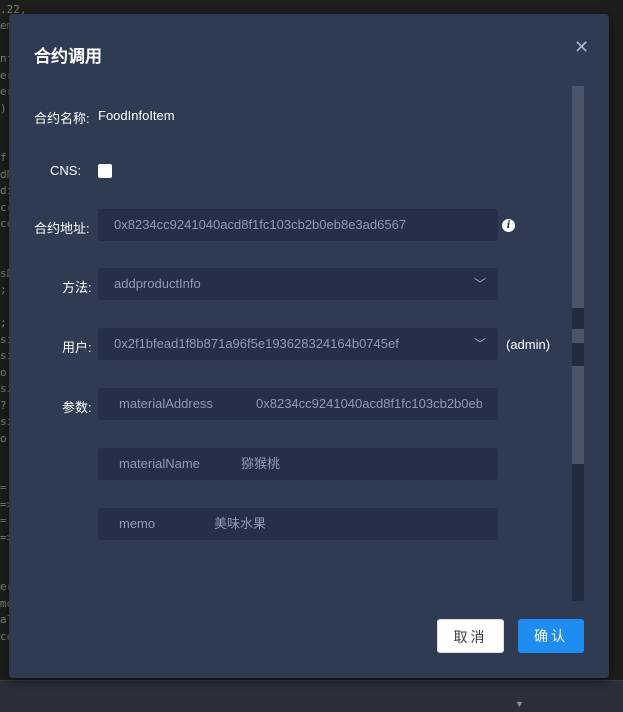 This screenshot has height=712, width=623. Describe the element at coordinates (105, 171) in the screenshot. I see `cns-checkbox` at that location.